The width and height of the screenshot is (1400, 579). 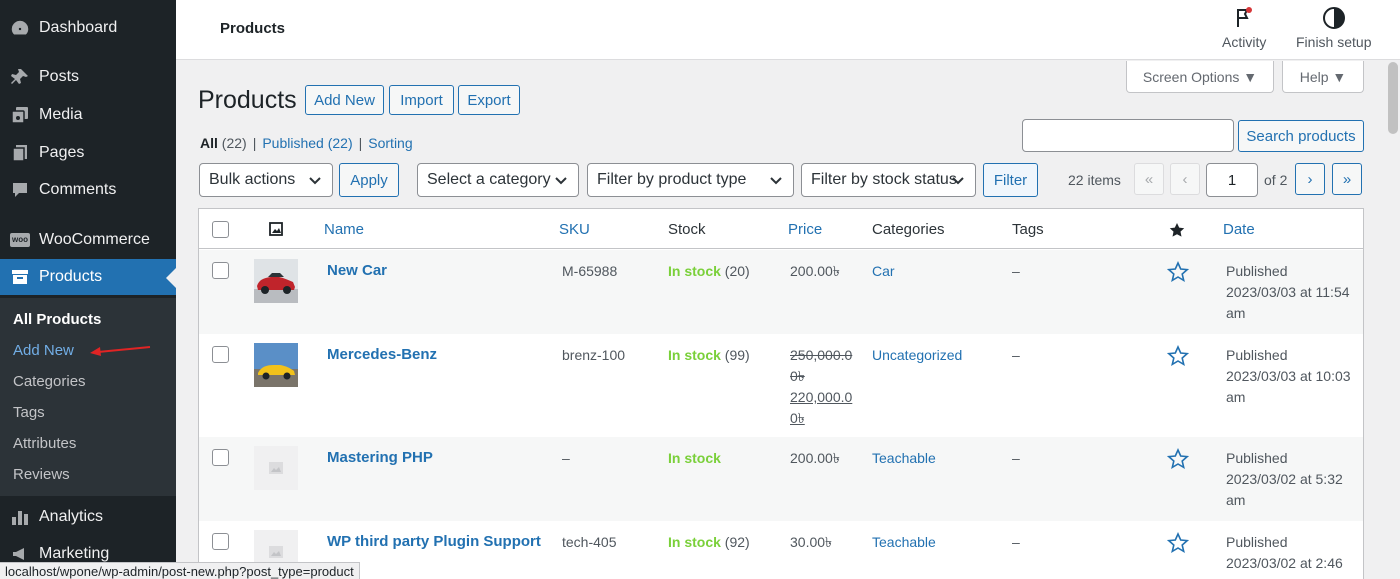 I want to click on activity-label: Activity, so click(x=1244, y=42).